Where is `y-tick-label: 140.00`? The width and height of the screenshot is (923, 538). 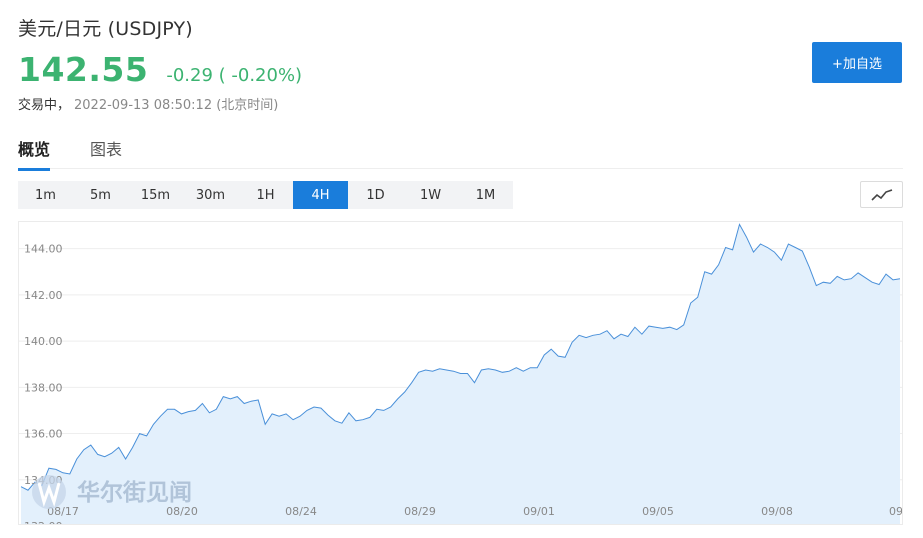
y-tick-label: 140.00 is located at coordinates (43, 341).